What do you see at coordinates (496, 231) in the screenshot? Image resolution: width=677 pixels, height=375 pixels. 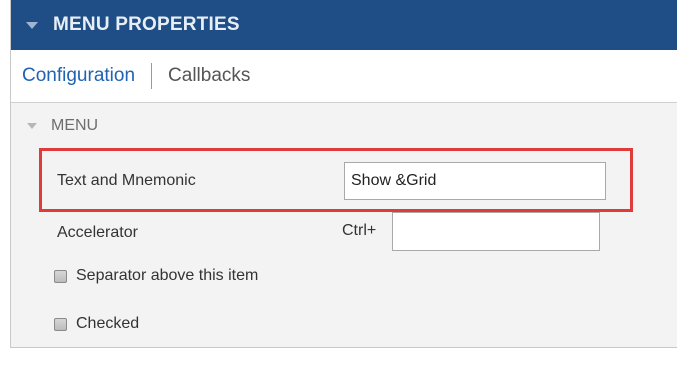 I see `accelerator-input` at bounding box center [496, 231].